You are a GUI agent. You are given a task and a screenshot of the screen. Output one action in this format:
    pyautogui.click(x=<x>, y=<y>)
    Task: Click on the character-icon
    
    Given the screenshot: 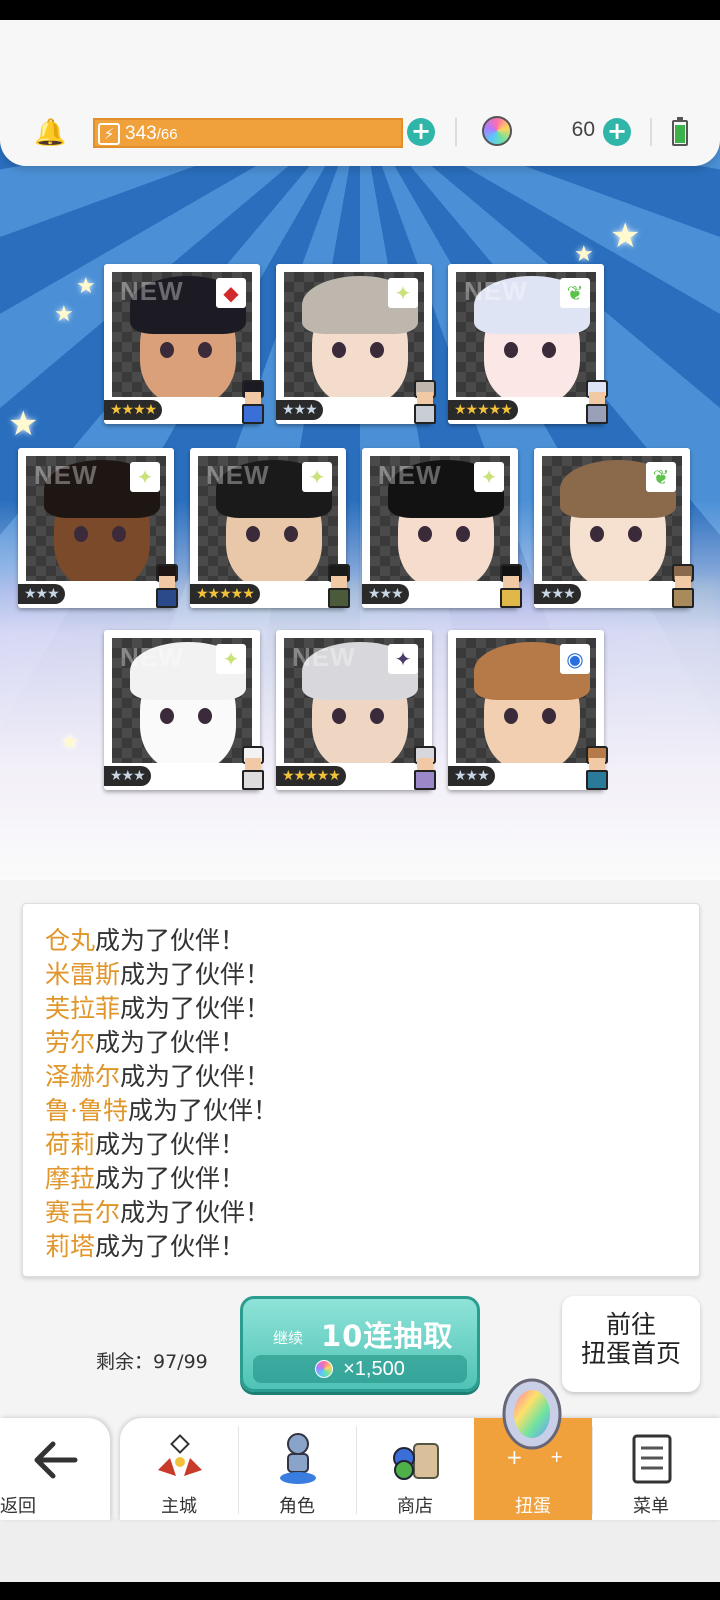 What is the action you would take?
    pyautogui.click(x=298, y=1458)
    